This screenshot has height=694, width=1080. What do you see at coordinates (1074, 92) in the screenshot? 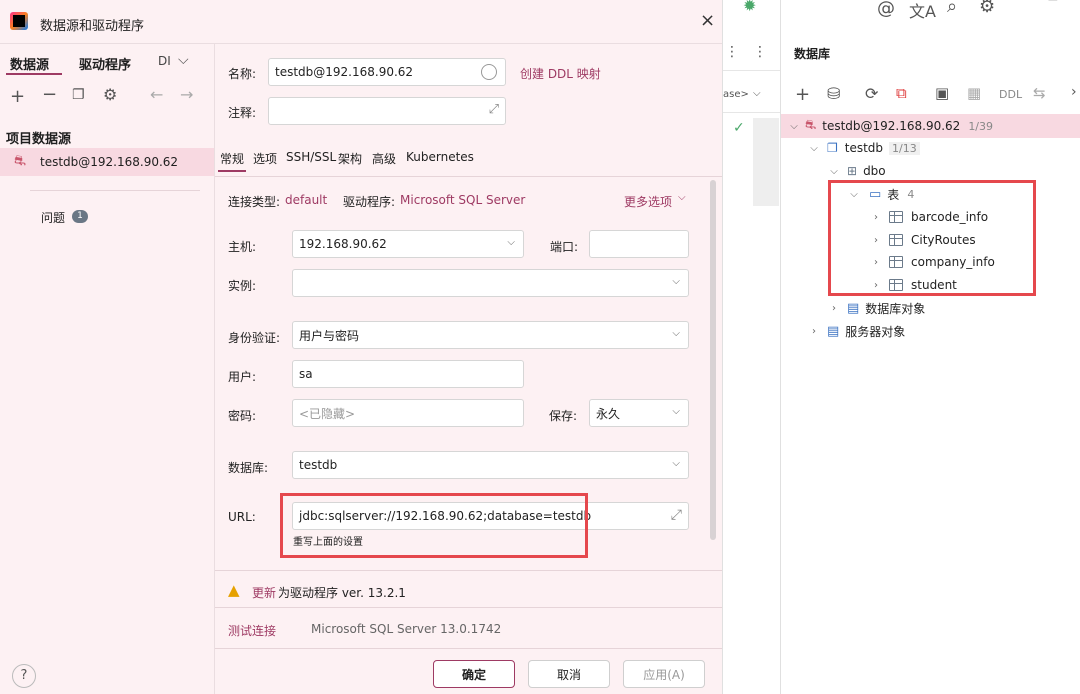
I see `chevron-right-icon: ›` at bounding box center [1074, 92].